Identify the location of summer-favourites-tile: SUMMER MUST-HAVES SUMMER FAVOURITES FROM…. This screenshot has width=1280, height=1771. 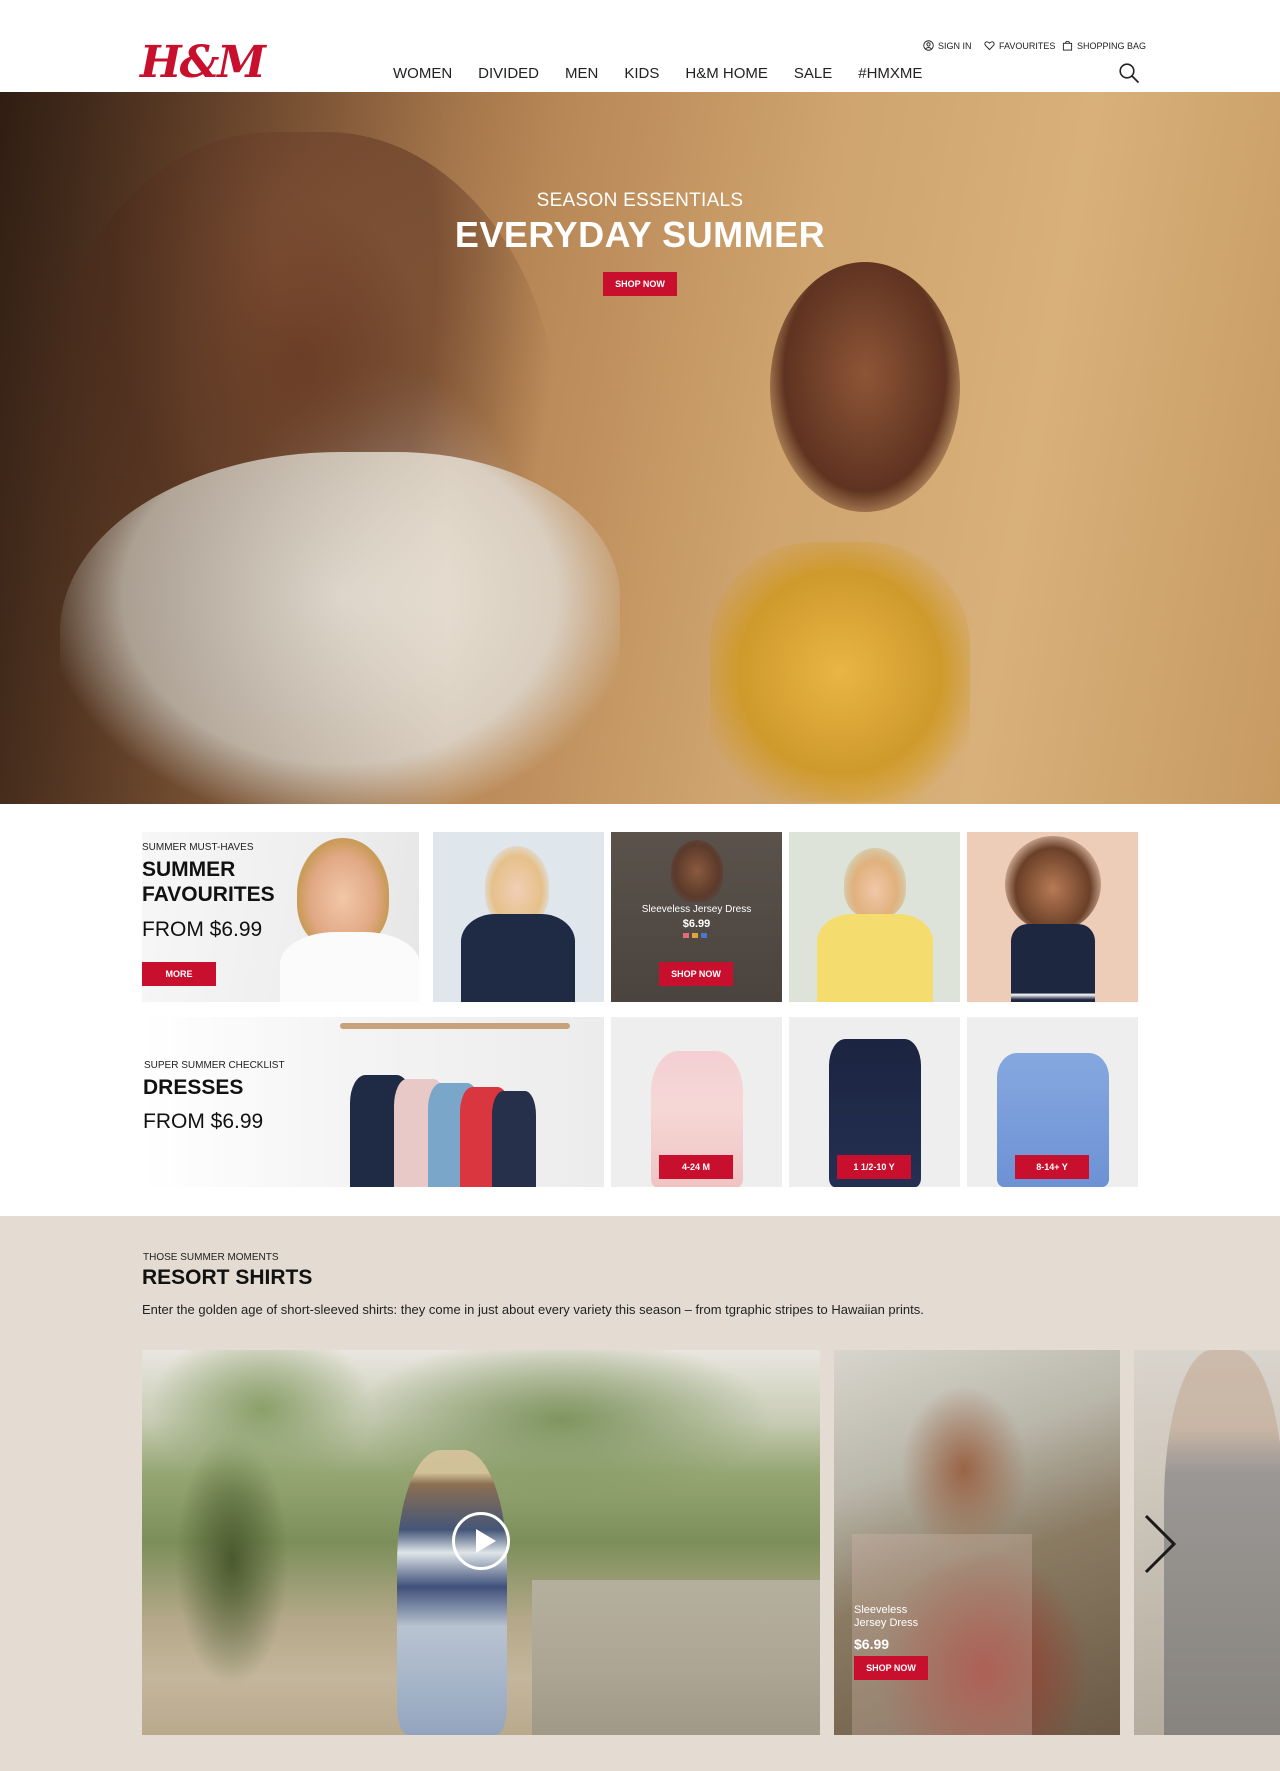
(280, 917).